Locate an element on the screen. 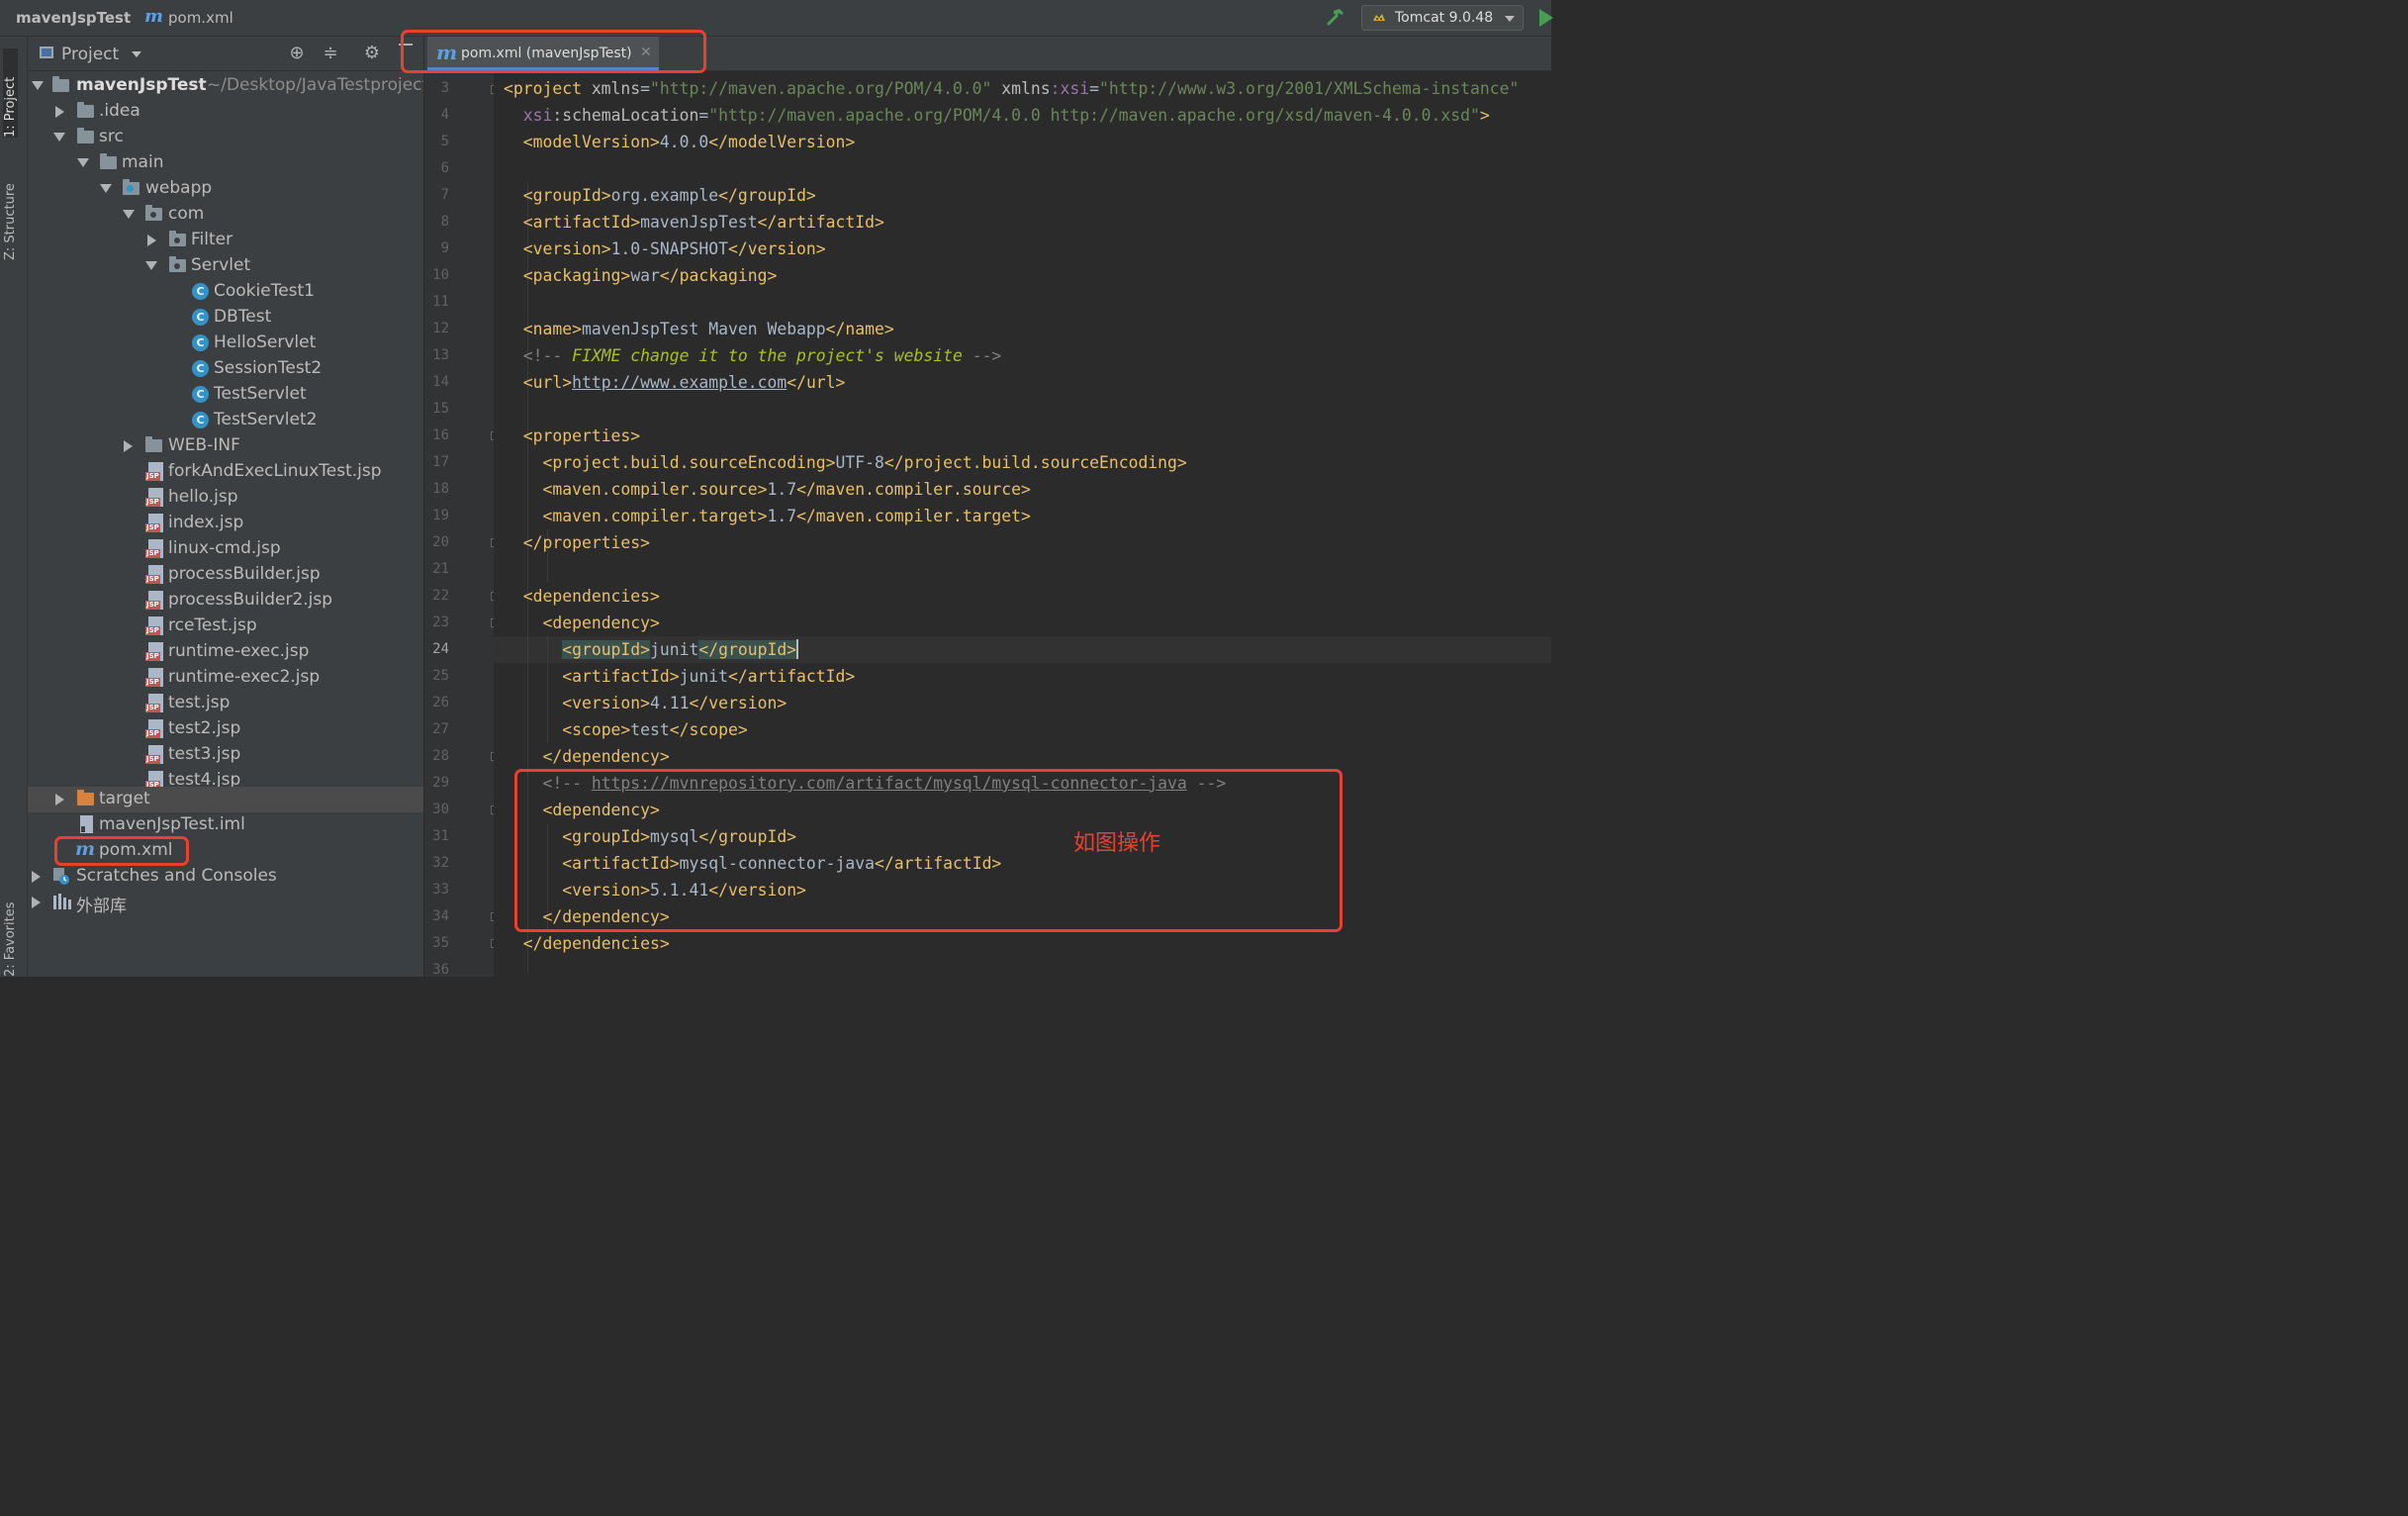 This screenshot has height=1516, width=2408. run-configuration-select: Tomcat 9.0.48 is located at coordinates (1442, 18).